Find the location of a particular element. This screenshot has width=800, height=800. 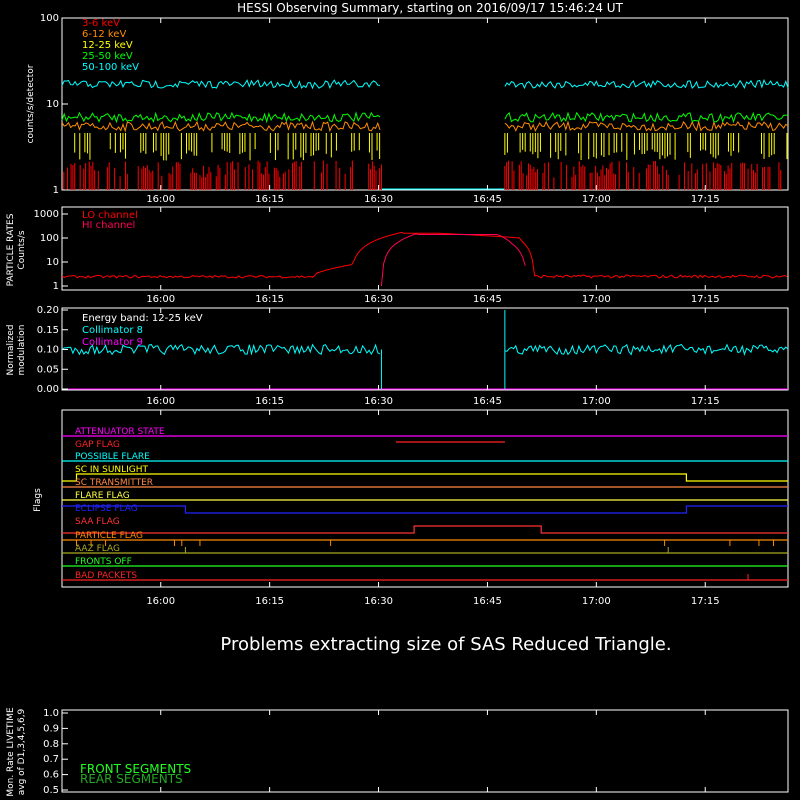

count-rates-ytick-label: 10 is located at coordinates (52, 104).